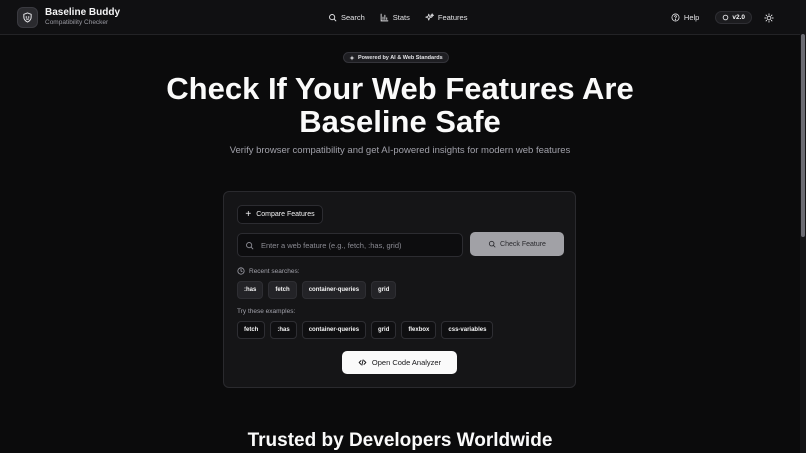 Image resolution: width=806 pixels, height=453 pixels. I want to click on hero-title-line1: Check If Your Web Features Are, so click(400, 88).